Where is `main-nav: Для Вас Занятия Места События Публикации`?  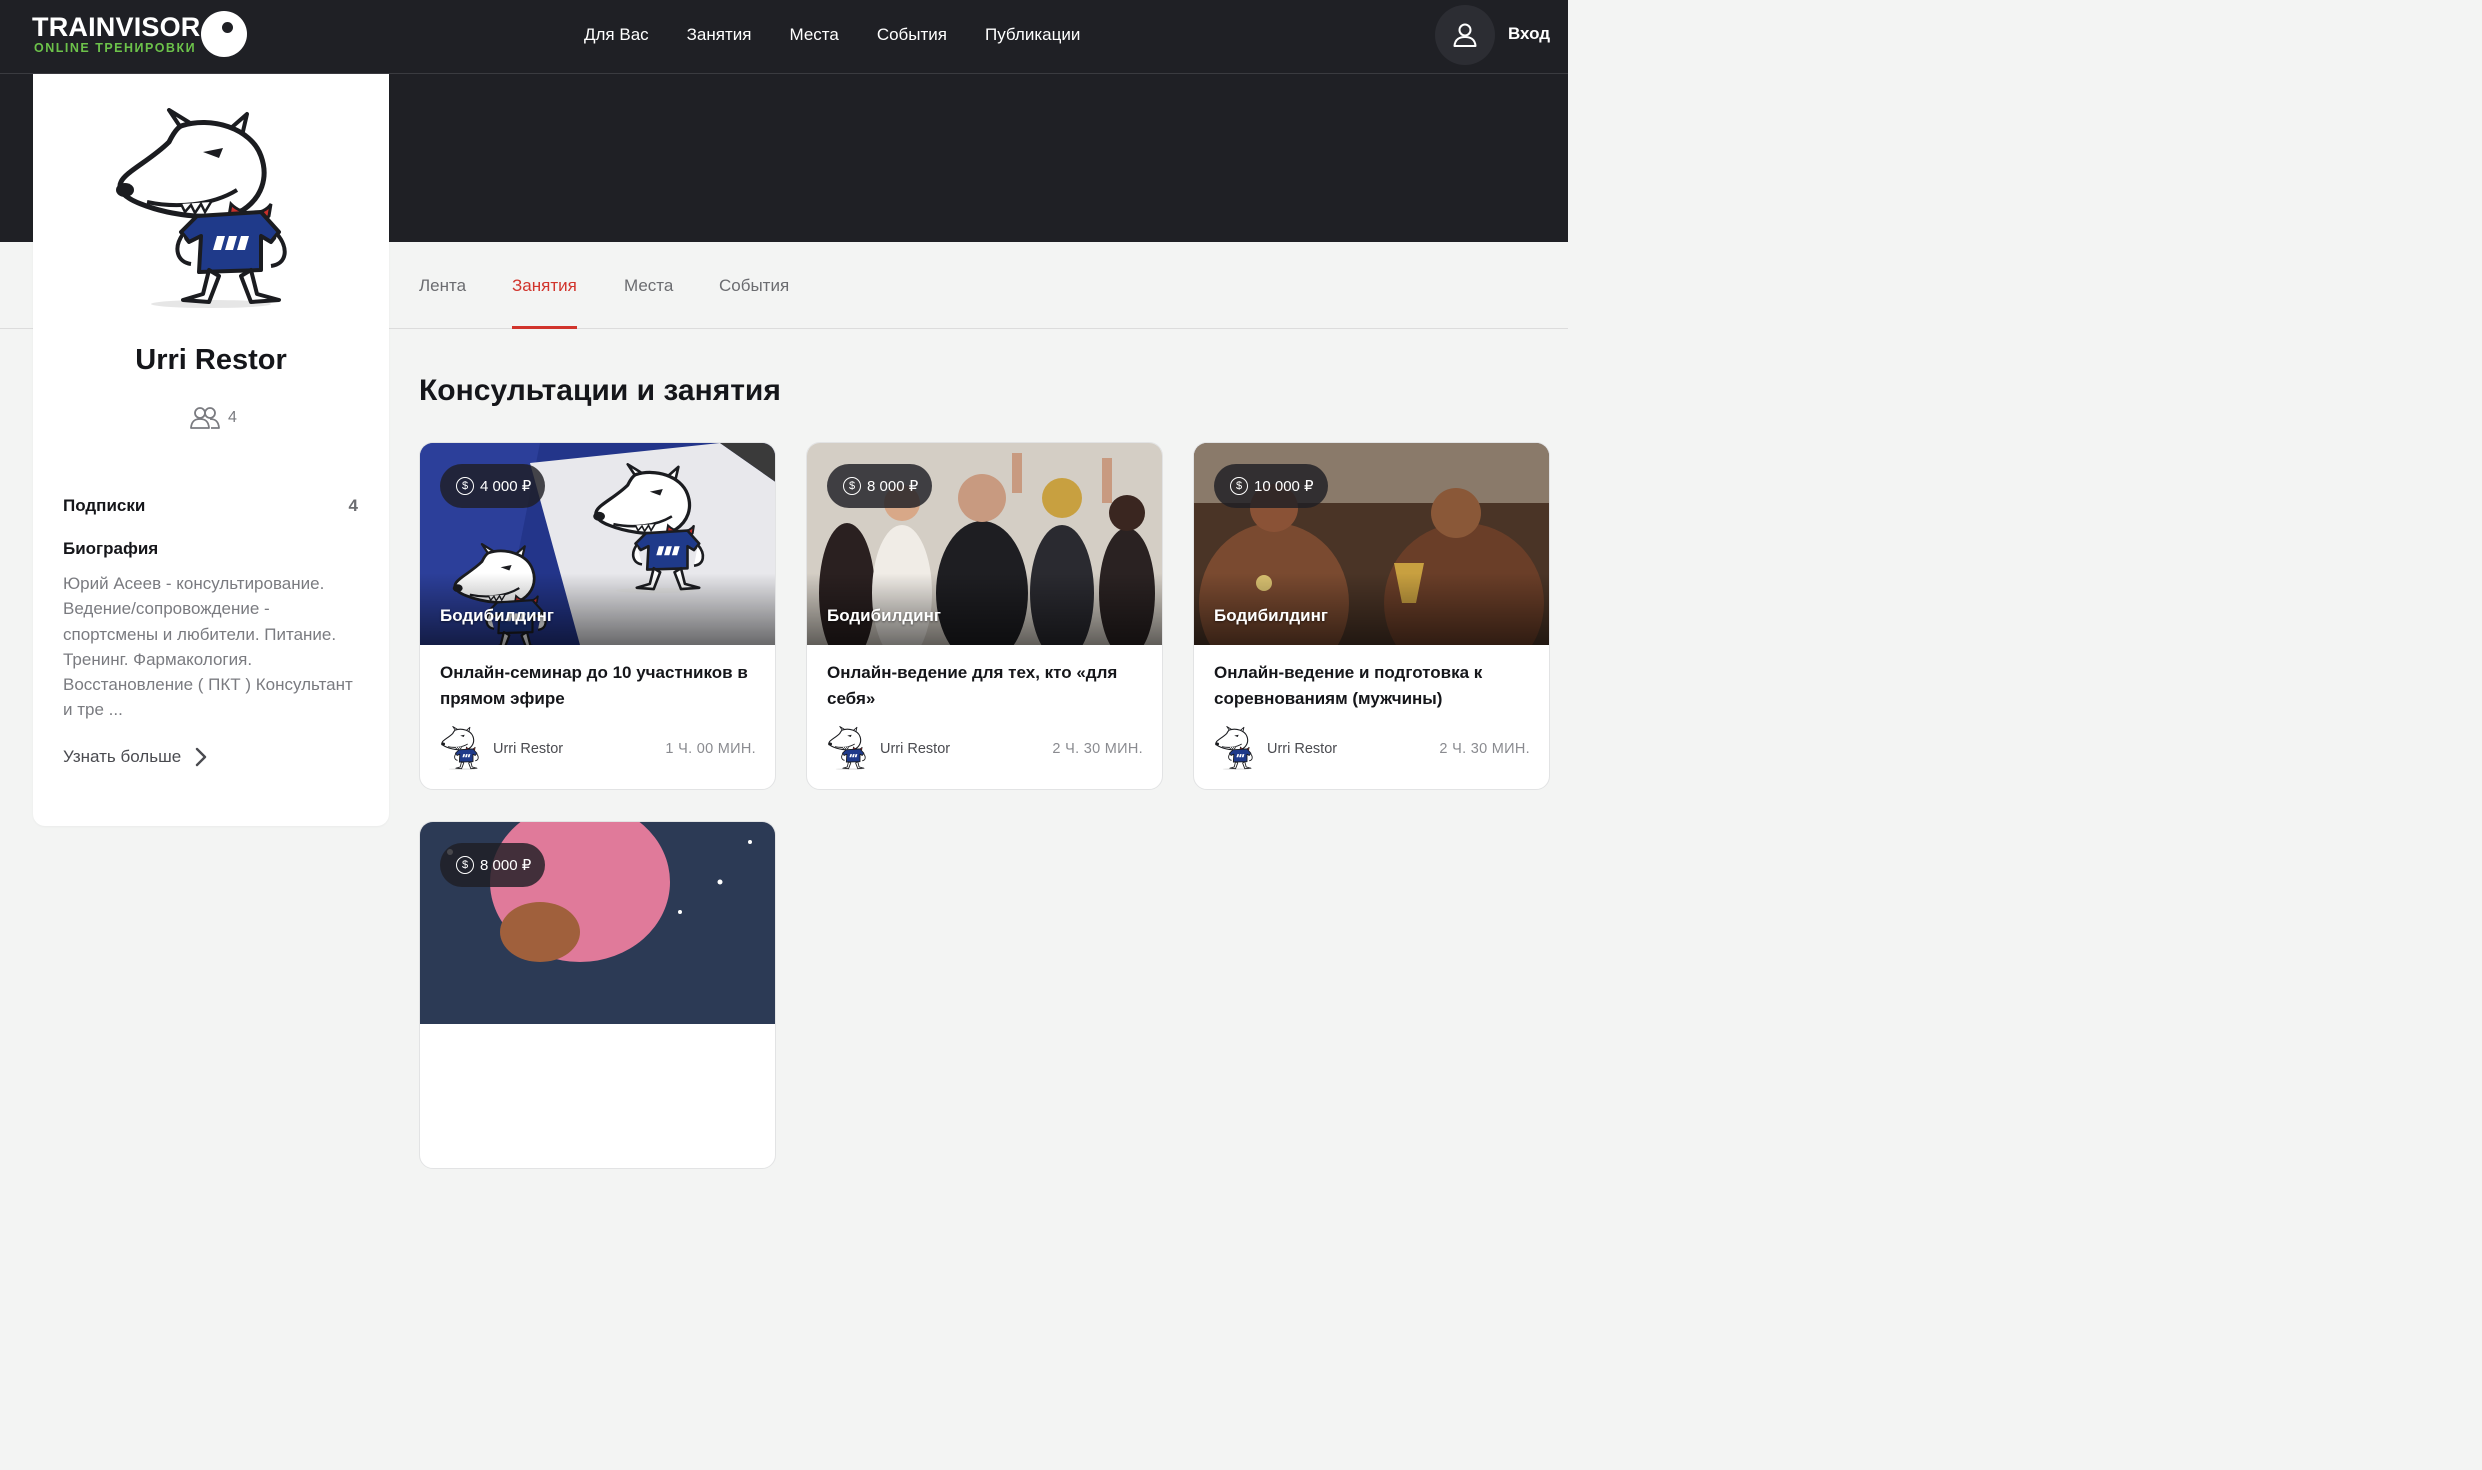 main-nav: Для Вас Занятия Места События Публикации is located at coordinates (832, 35).